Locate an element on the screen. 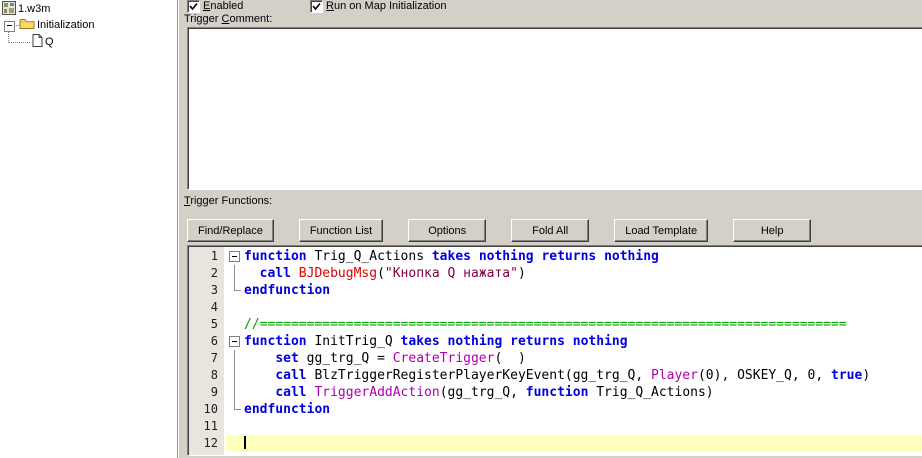 This screenshot has height=458, width=922. toolbar-button-help: Help is located at coordinates (772, 230).